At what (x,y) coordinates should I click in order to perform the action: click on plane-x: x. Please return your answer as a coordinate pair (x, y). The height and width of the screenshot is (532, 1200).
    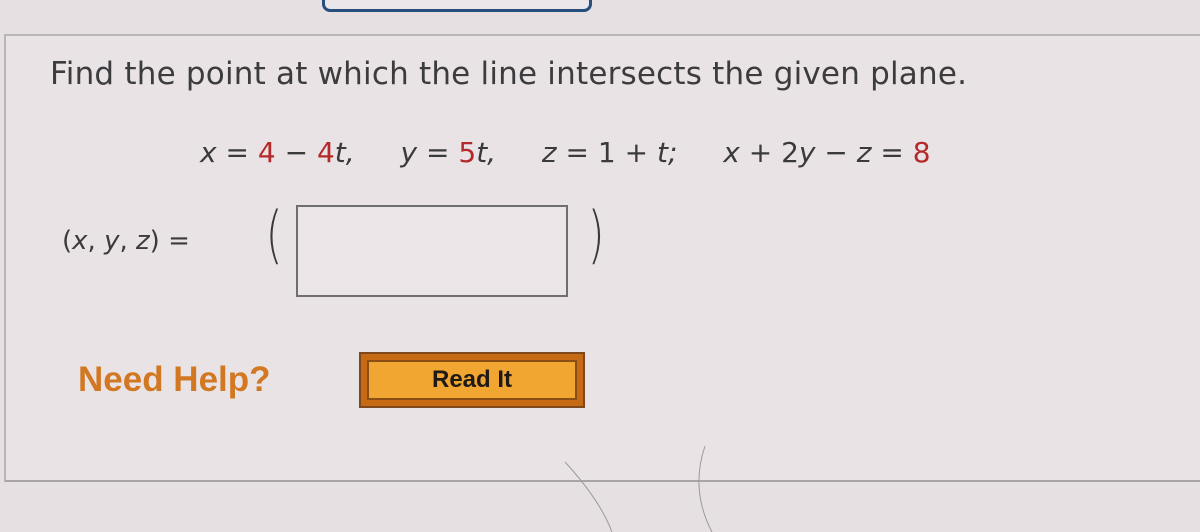
    Looking at the image, I should click on (731, 152).